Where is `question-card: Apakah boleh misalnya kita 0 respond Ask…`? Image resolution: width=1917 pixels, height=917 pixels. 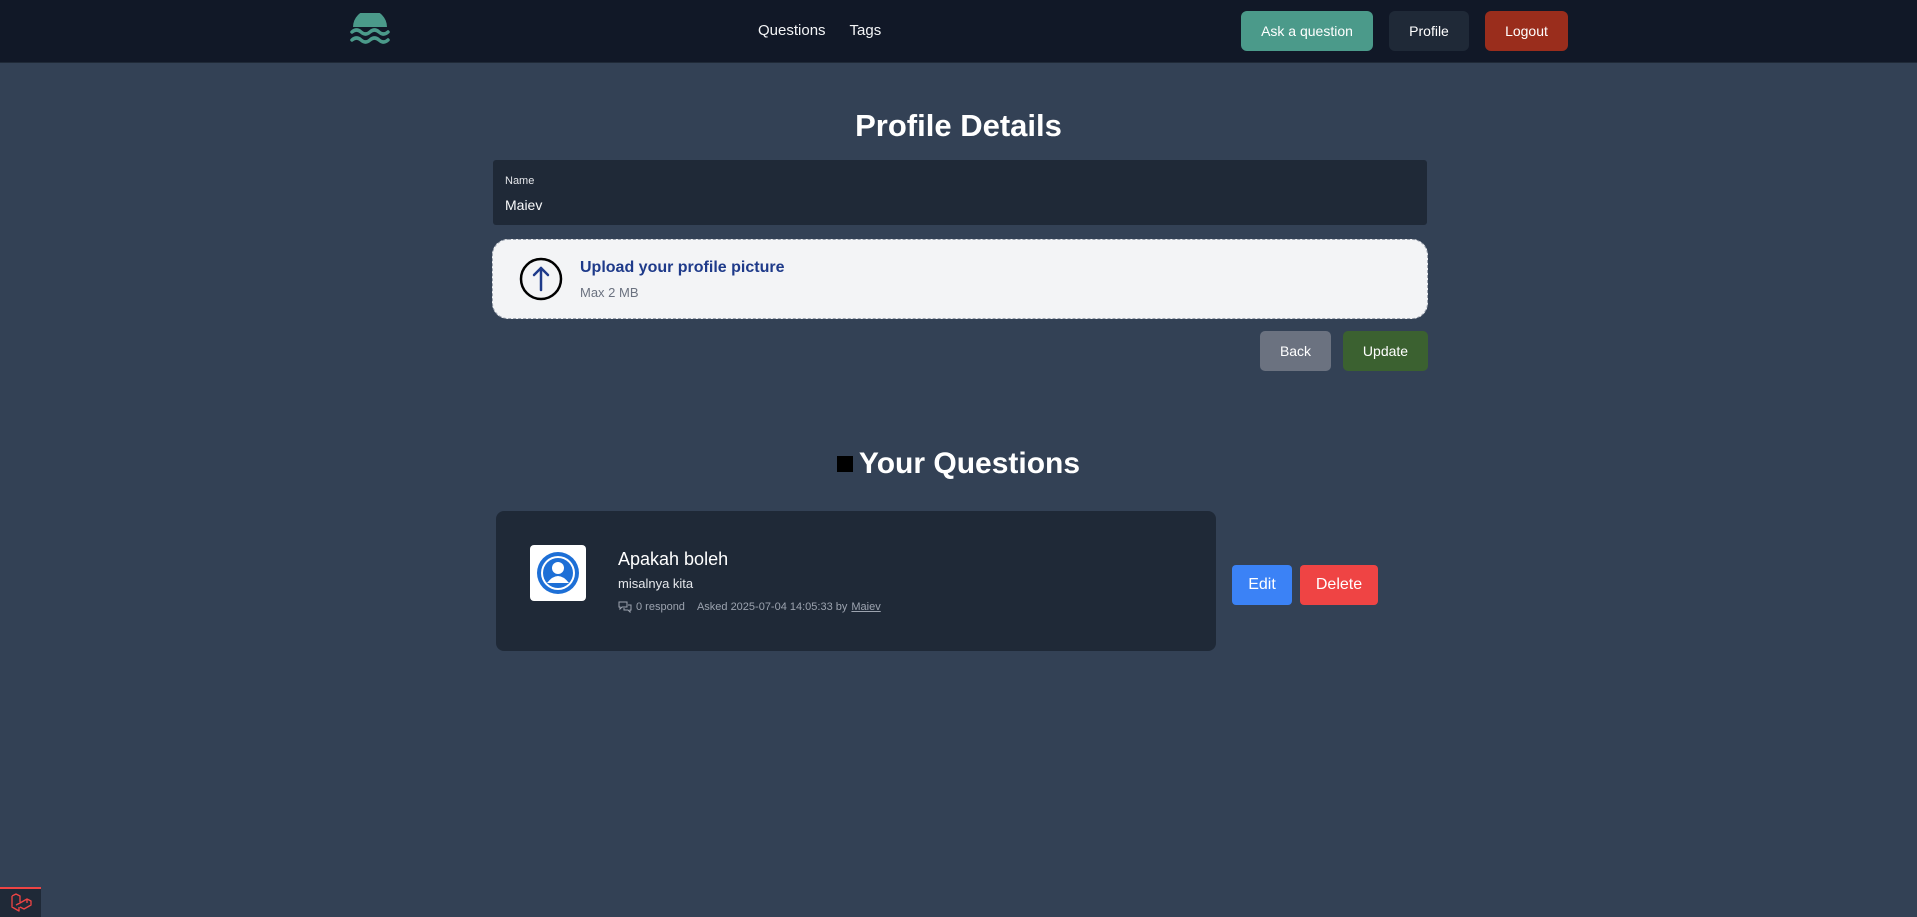
question-card: Apakah boleh misalnya kita 0 respond Ask… is located at coordinates (856, 581).